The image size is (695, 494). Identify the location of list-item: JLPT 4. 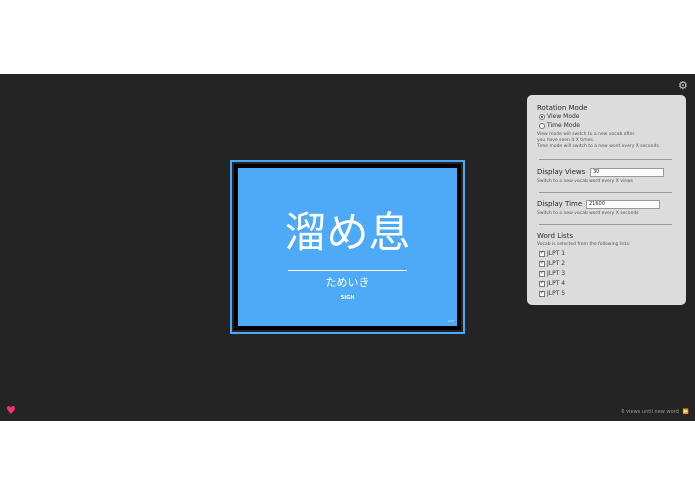
(552, 284).